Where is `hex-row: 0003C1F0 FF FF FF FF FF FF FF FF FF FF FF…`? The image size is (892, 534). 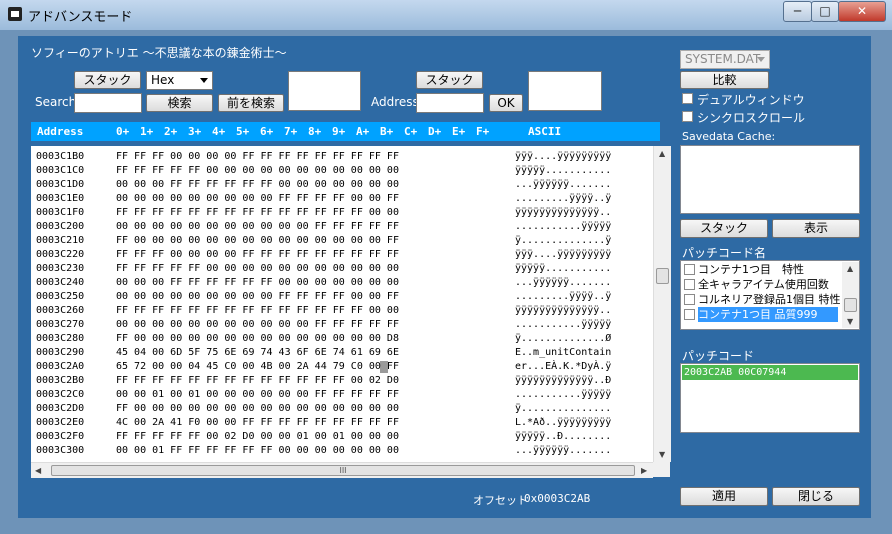 hex-row: 0003C1F0 FF FF FF FF FF FF FF FF FF FF FF… is located at coordinates (341, 213).